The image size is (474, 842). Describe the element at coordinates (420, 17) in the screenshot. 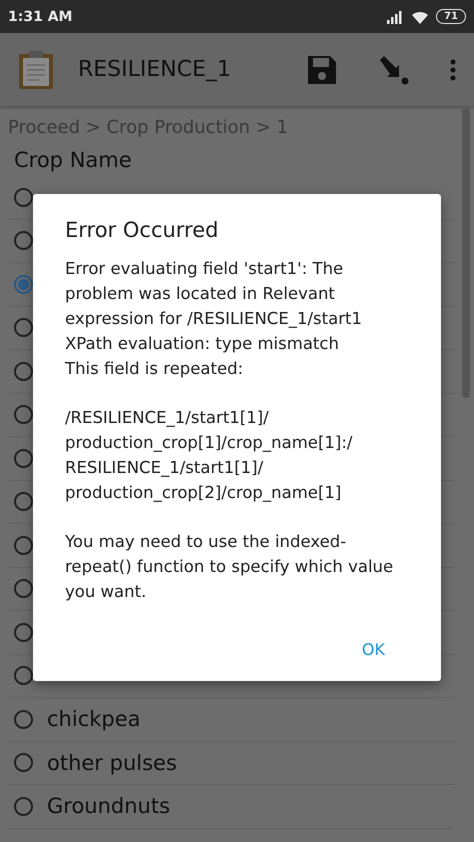

I see `wifi-icon` at that location.